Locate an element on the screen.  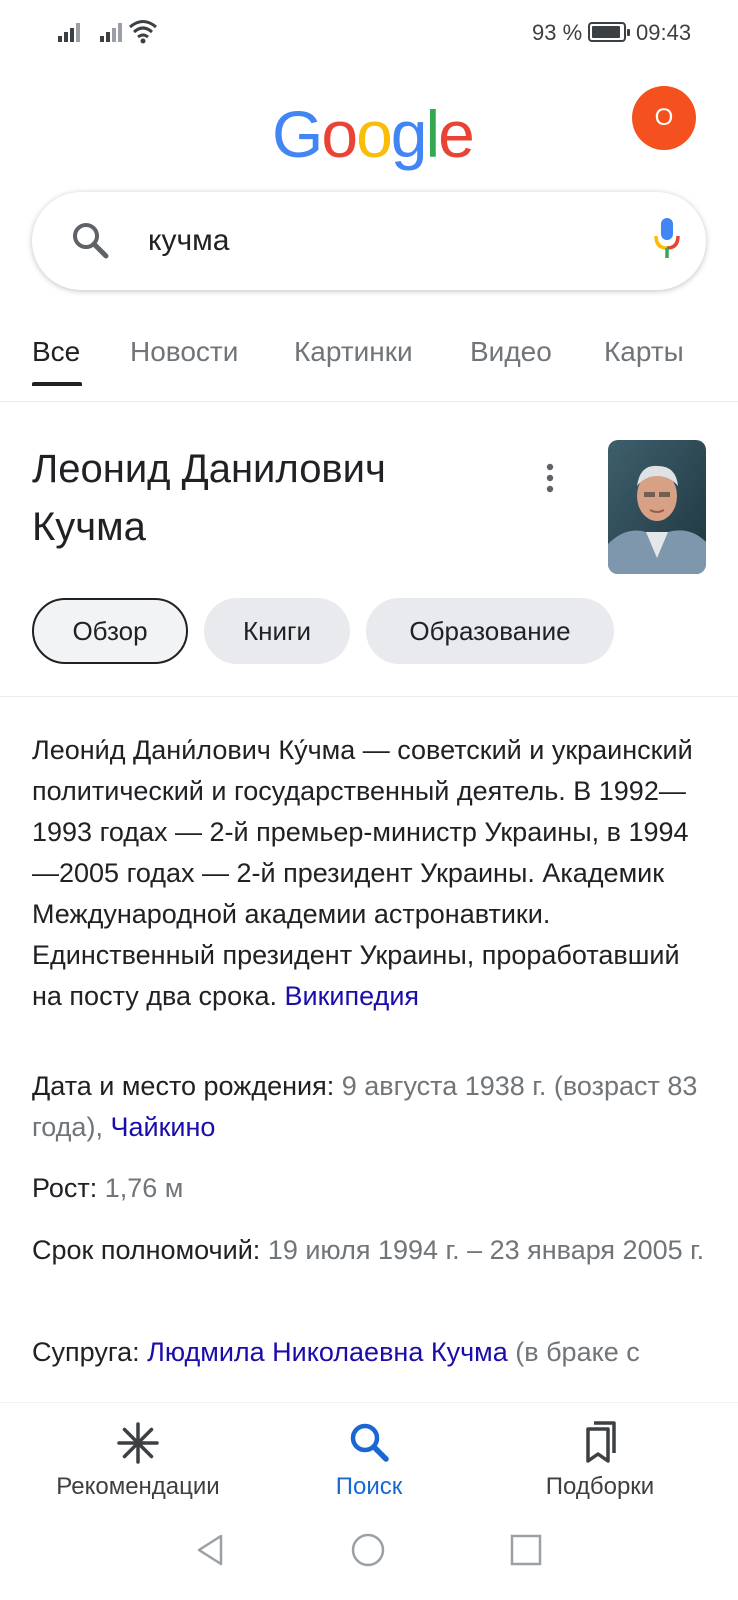
nav-search: Поиск is located at coordinates (369, 1461).